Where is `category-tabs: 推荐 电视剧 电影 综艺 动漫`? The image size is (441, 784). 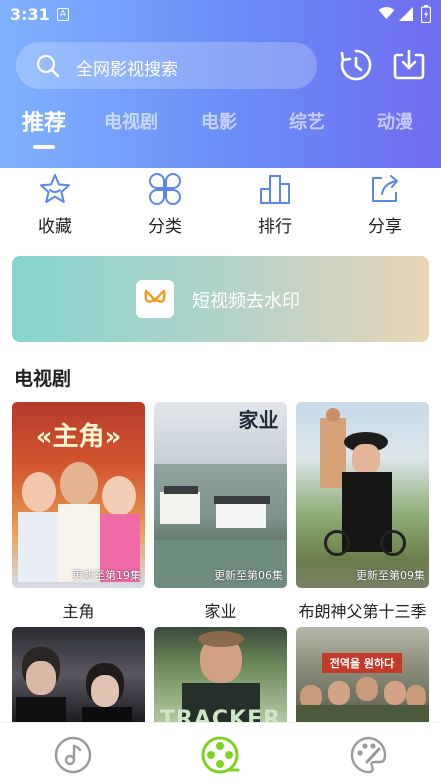
category-tabs: 推荐 电视剧 电影 综艺 动漫 is located at coordinates (220, 130).